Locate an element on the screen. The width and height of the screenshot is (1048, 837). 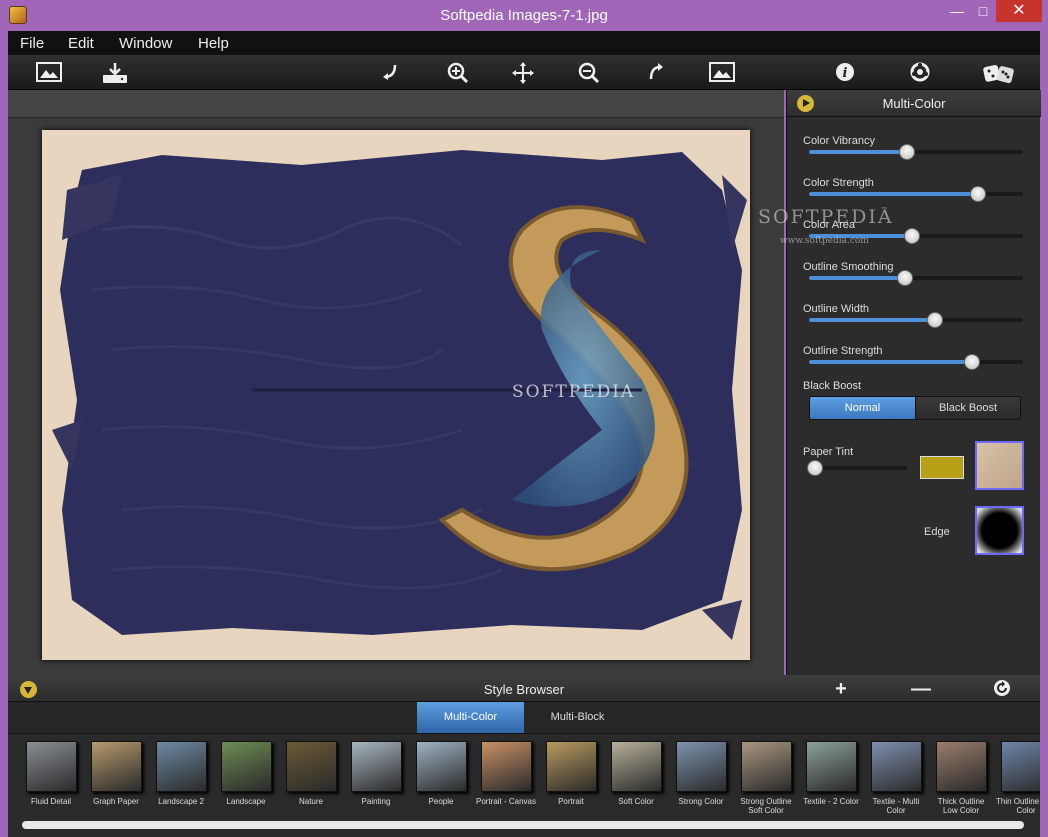
svg-text: i is located at coordinates (845, 73).